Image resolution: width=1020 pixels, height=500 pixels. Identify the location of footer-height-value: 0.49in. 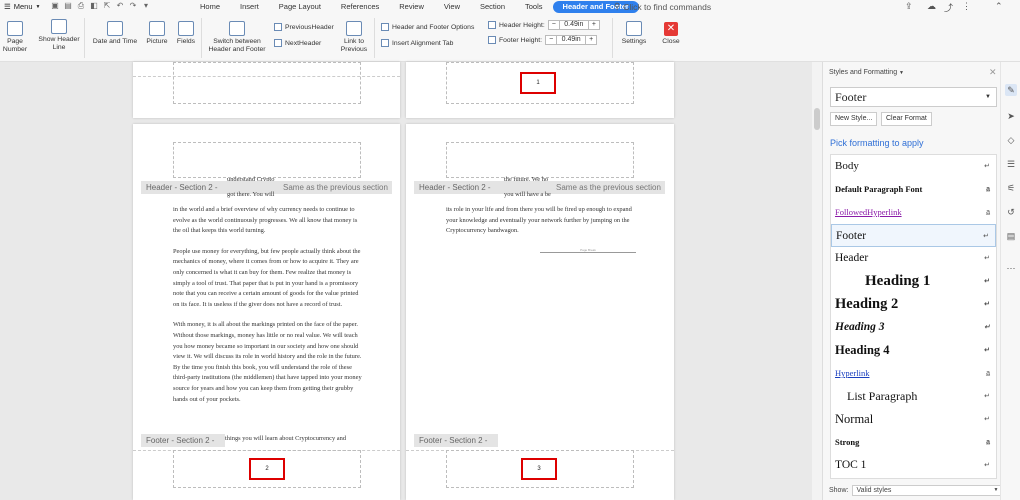
(571, 40).